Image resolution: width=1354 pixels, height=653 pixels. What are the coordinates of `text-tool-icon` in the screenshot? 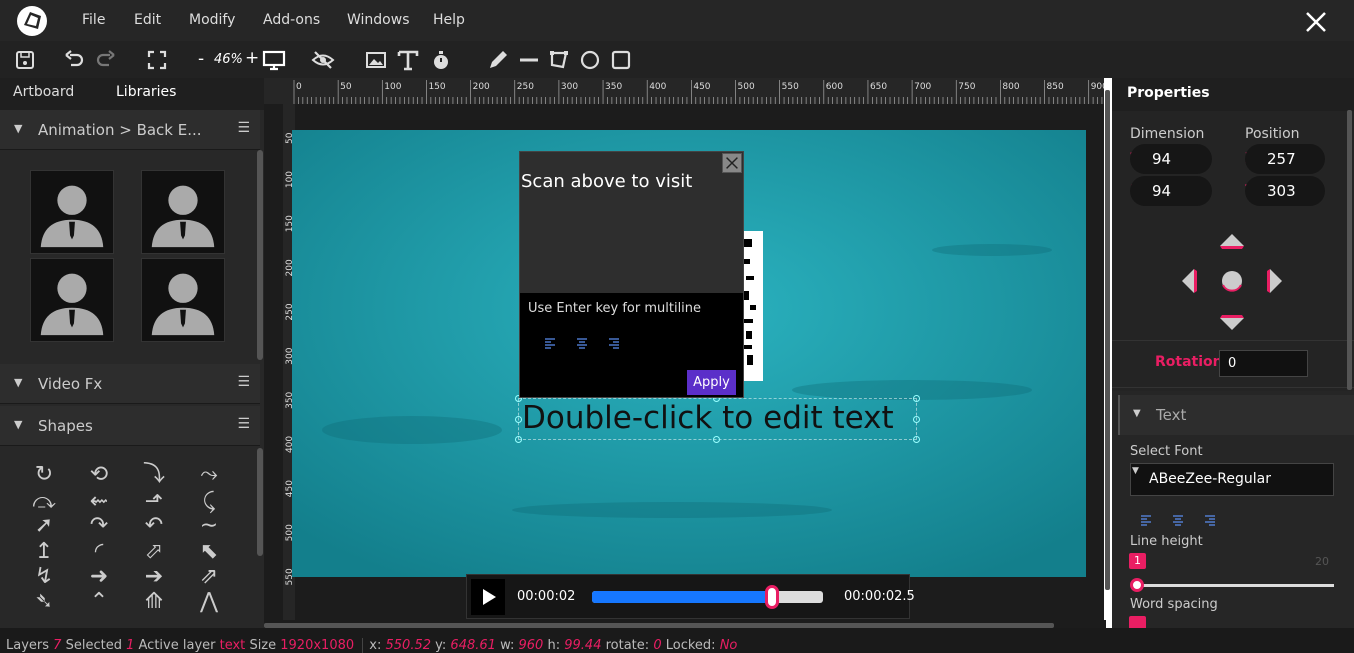 It's located at (408, 60).